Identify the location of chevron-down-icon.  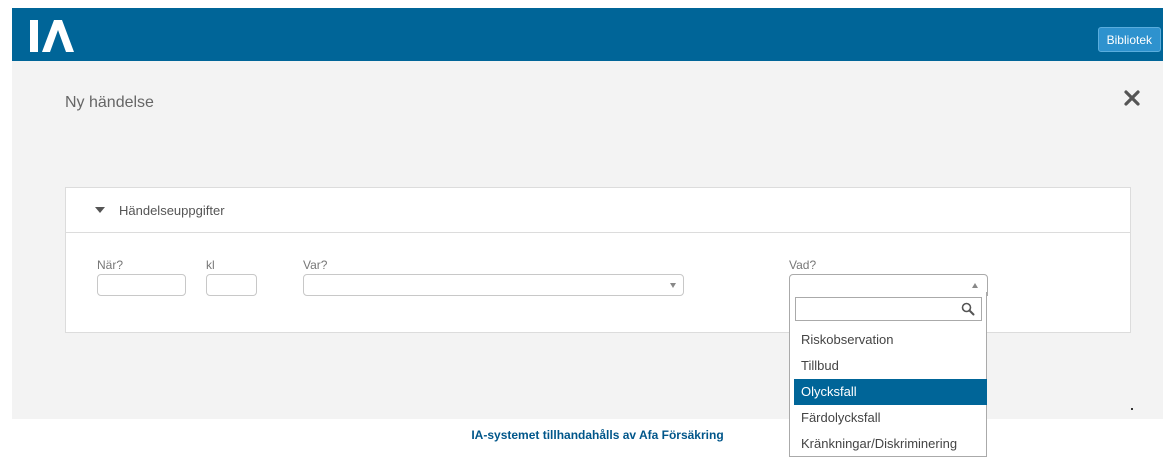
(673, 285).